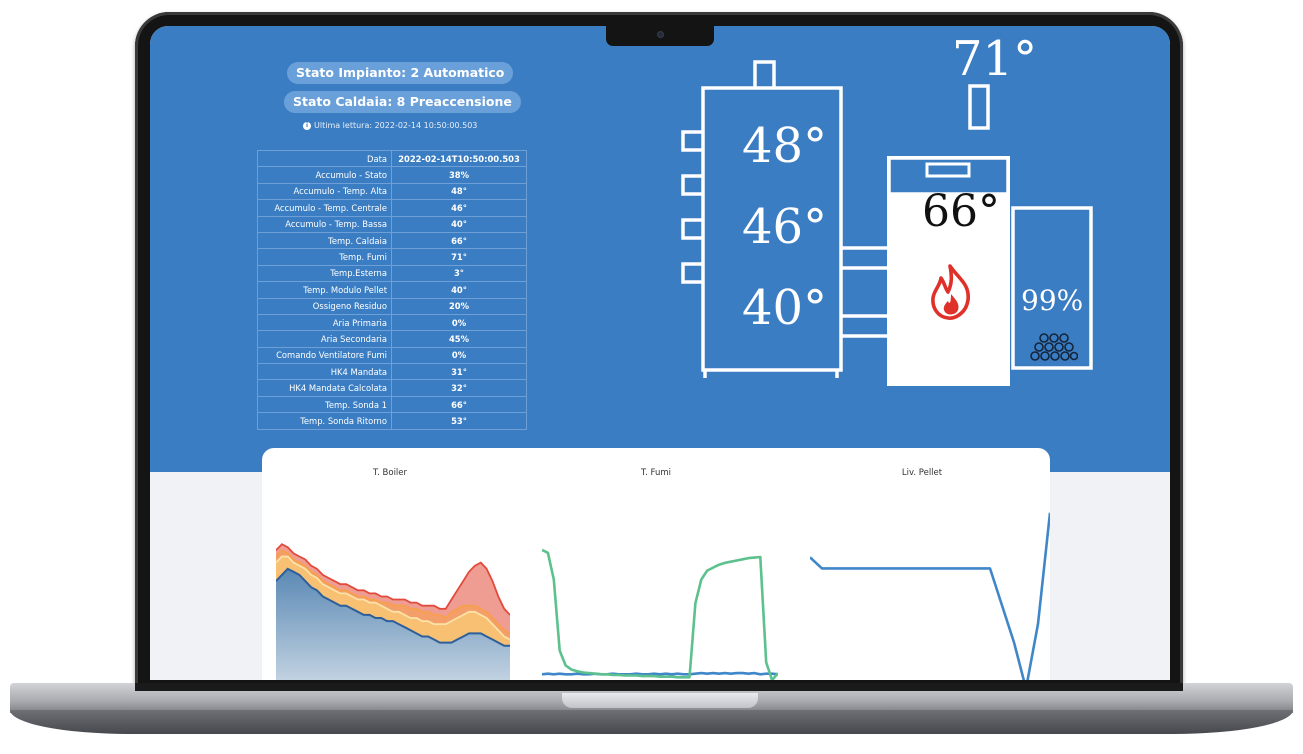  Describe the element at coordinates (785, 146) in the screenshot. I see `accumulo-temp-high: 48°` at that location.